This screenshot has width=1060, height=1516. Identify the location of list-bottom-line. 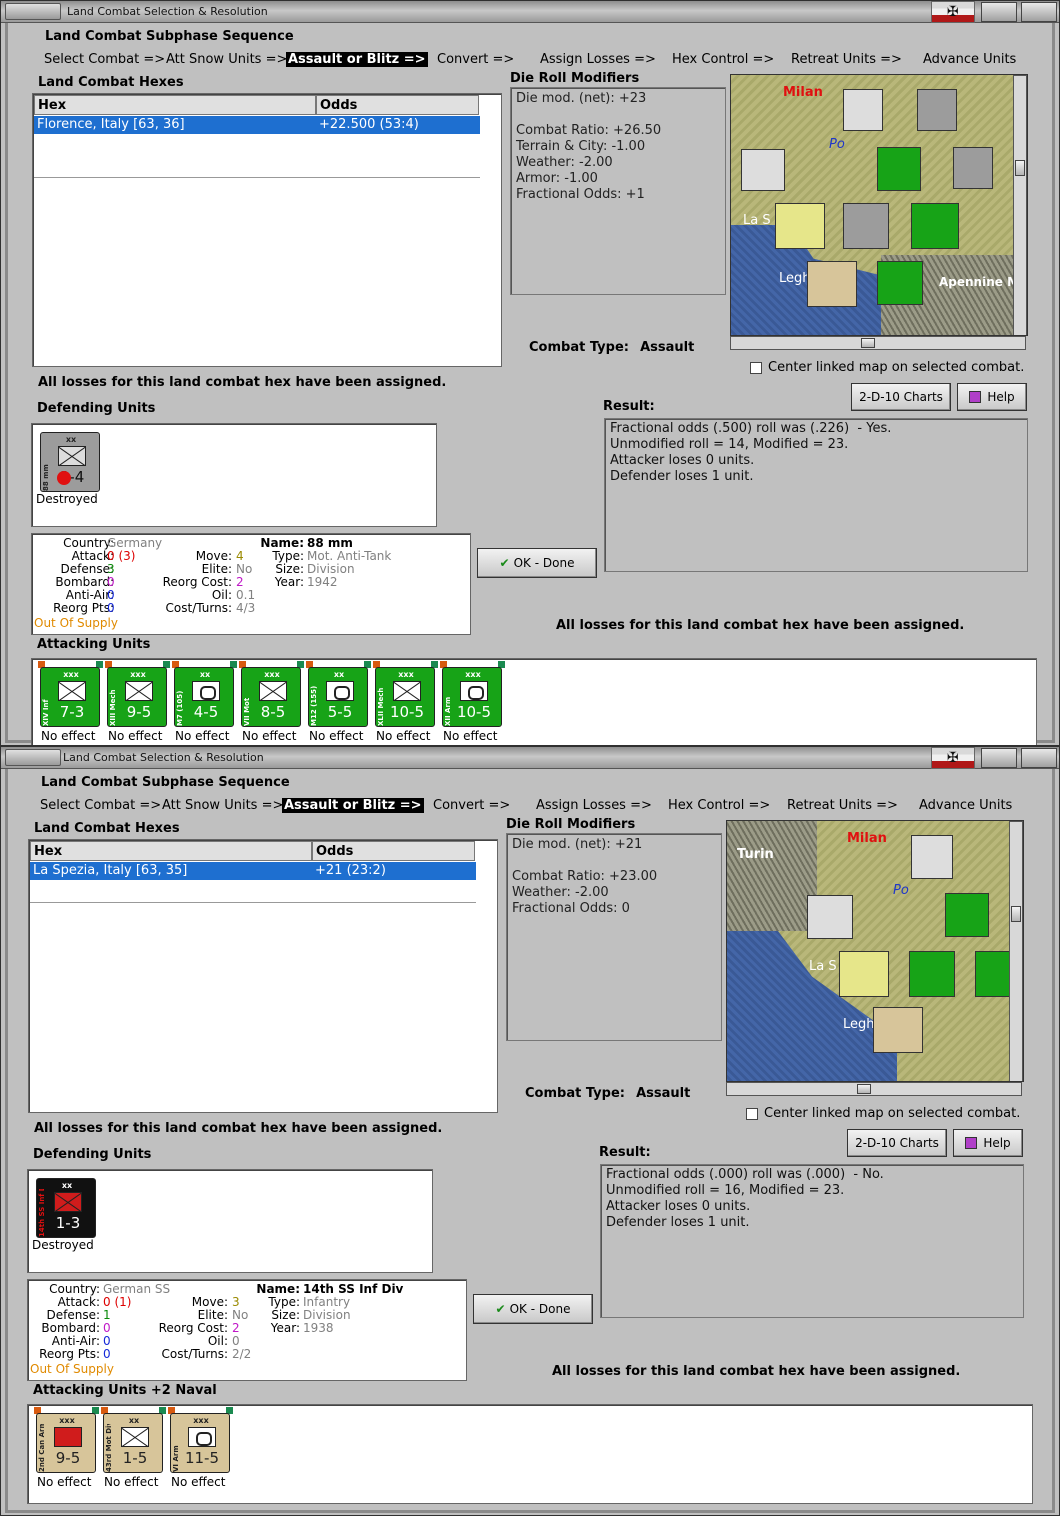
(253, 902).